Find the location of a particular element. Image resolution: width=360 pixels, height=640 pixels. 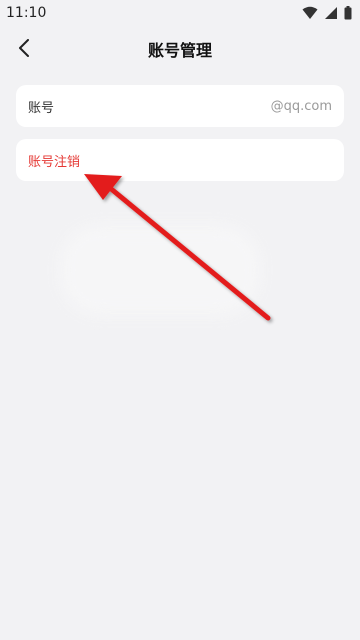

cellular-signal-icon is located at coordinates (331, 13).